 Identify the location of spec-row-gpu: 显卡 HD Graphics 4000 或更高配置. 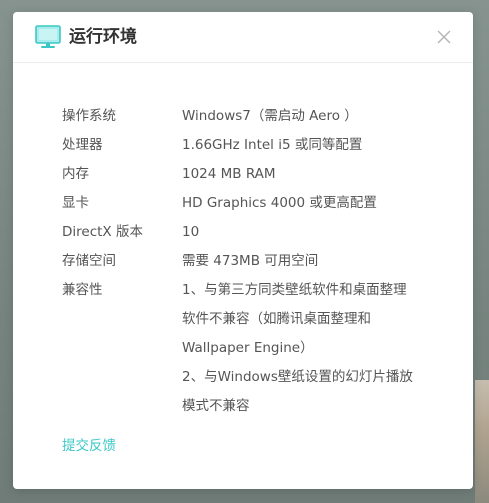
(252, 203).